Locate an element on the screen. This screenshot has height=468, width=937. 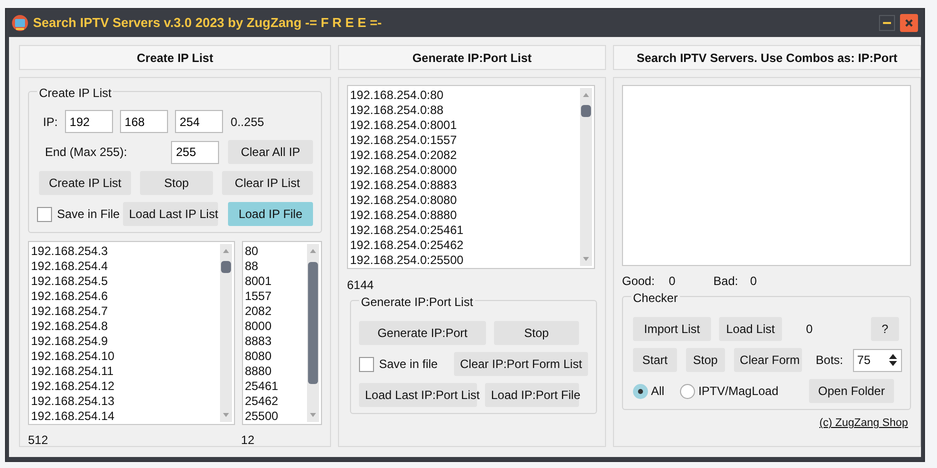
push-button: Import List is located at coordinates (672, 329).